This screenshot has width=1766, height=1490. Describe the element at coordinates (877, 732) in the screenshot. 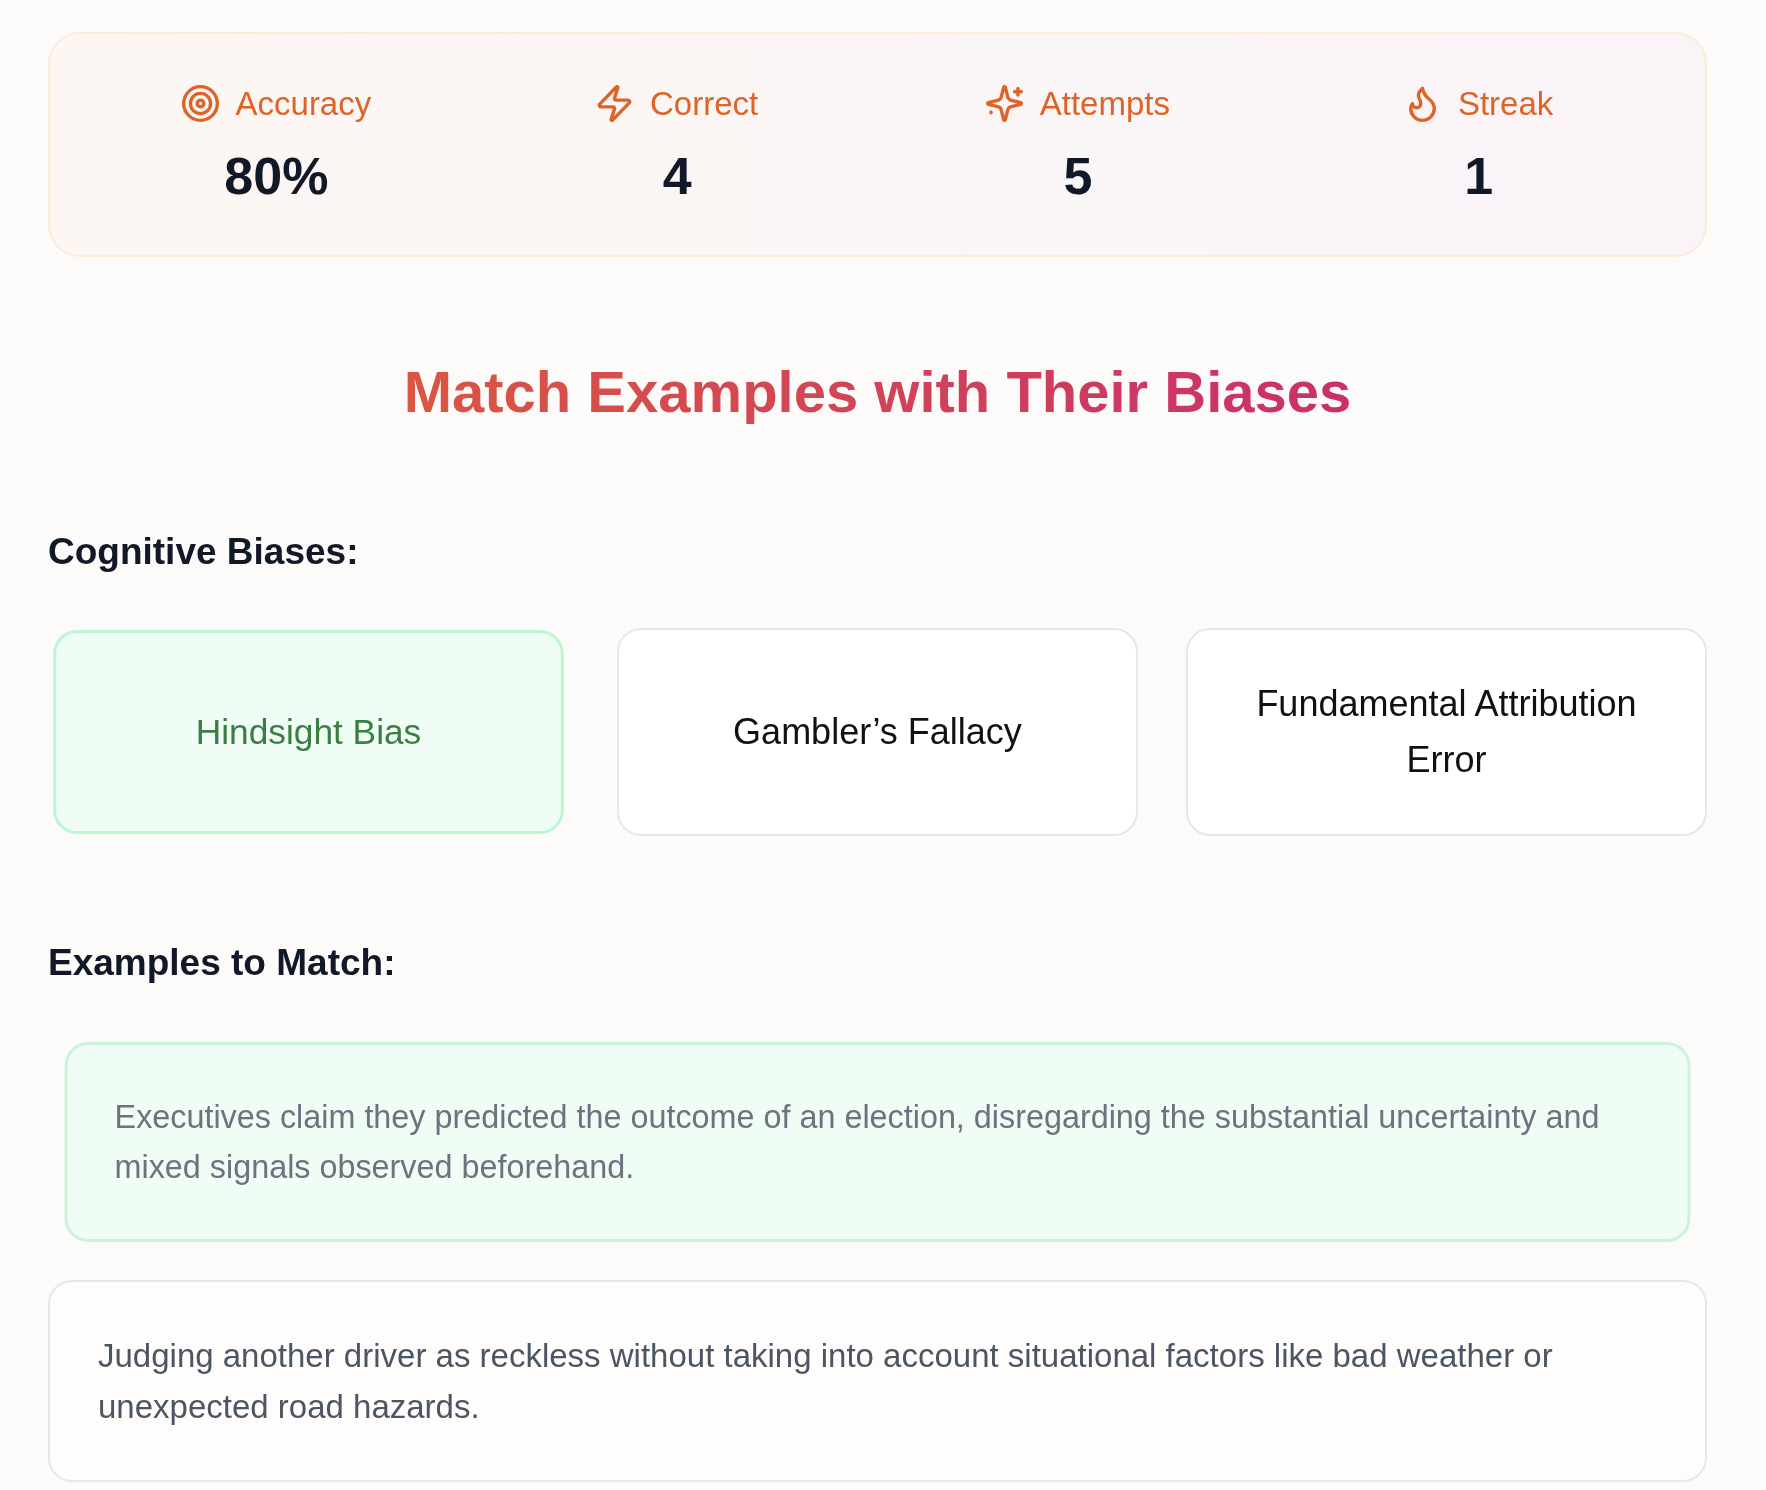

I see `bias-card: Gambler’s Fallacy` at that location.